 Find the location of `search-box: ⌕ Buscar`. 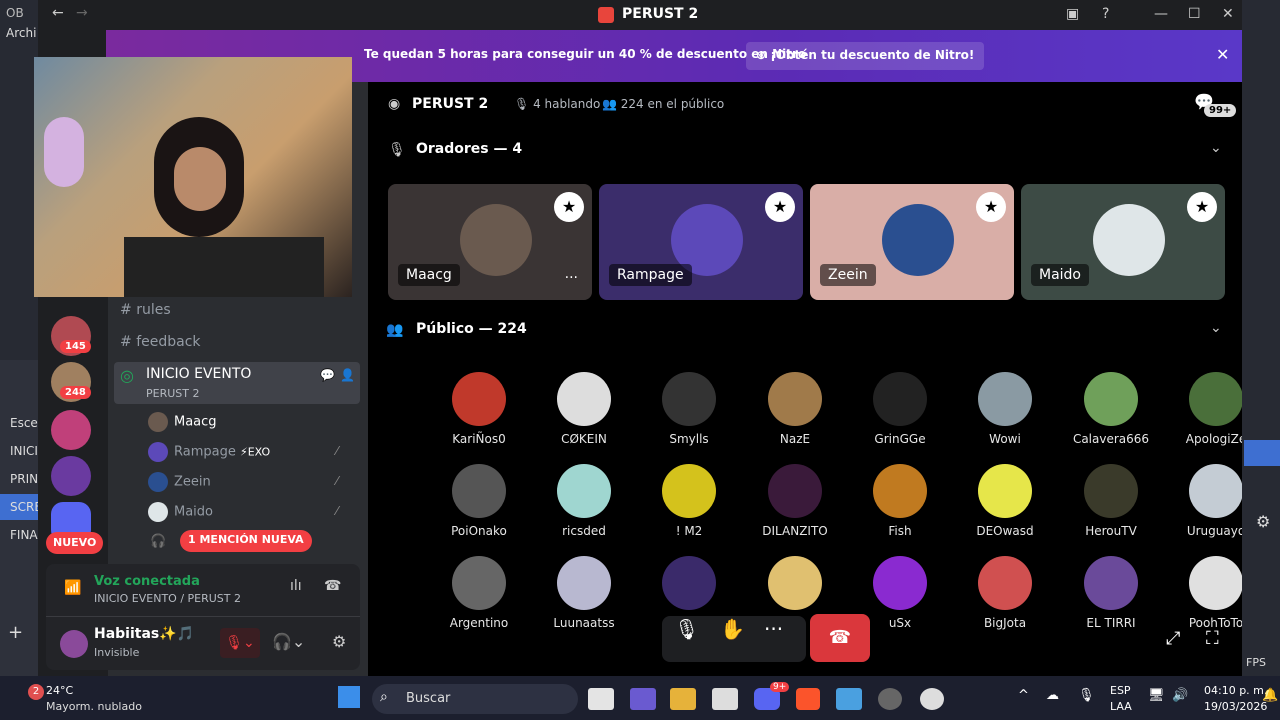

search-box: ⌕ Buscar is located at coordinates (475, 699).